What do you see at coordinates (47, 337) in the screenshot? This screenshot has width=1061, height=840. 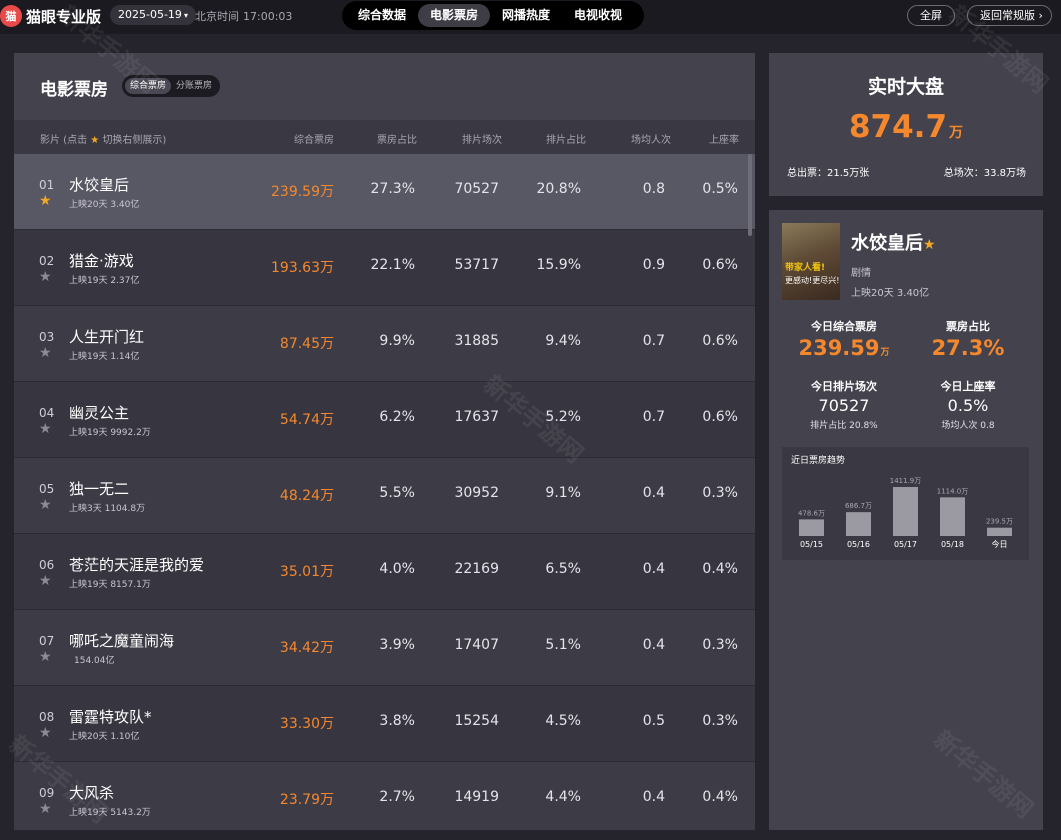 I see `row-rank: 03` at bounding box center [47, 337].